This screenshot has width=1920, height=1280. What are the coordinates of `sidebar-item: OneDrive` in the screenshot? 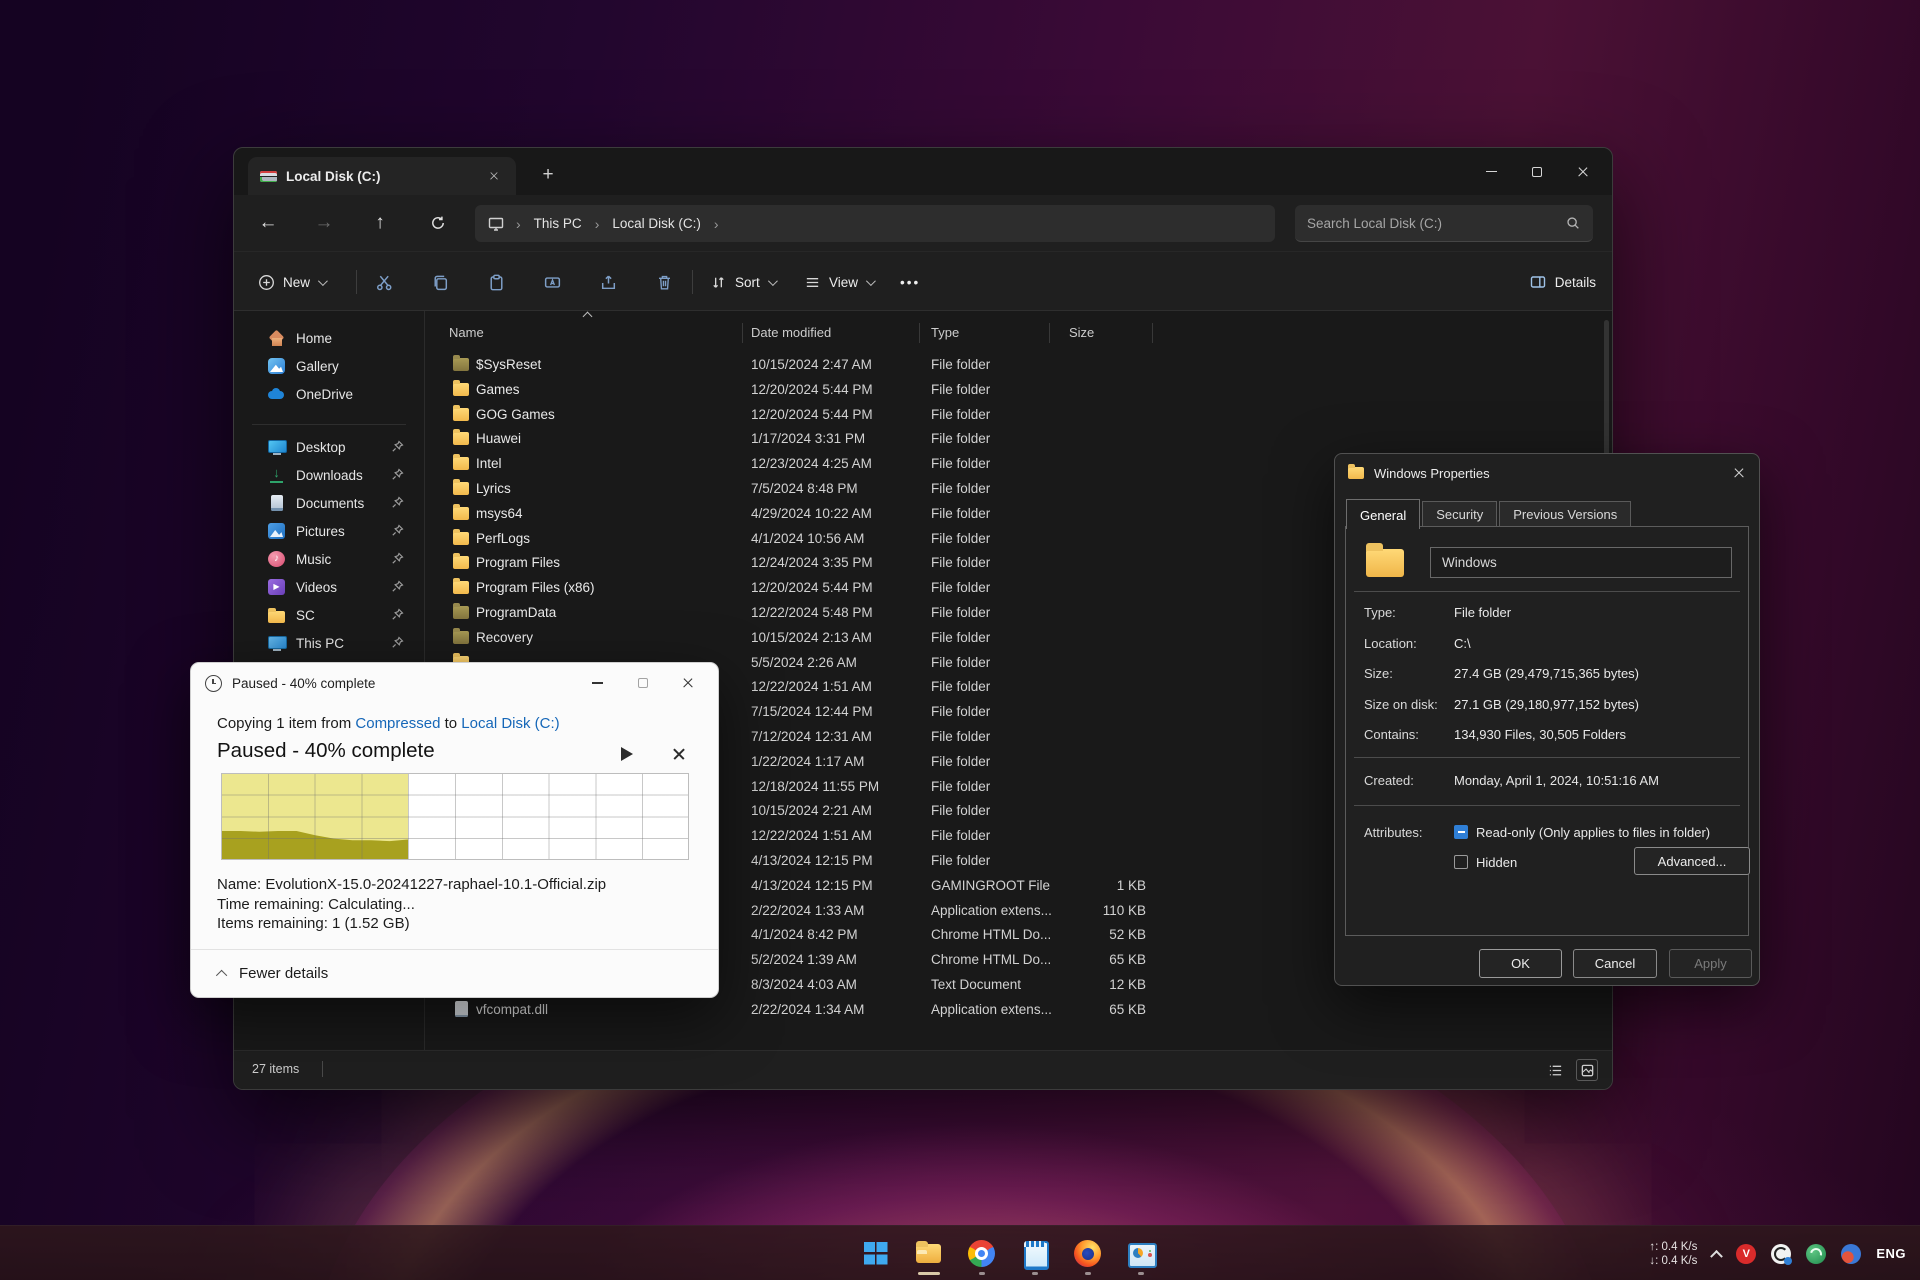 It's located at (329, 394).